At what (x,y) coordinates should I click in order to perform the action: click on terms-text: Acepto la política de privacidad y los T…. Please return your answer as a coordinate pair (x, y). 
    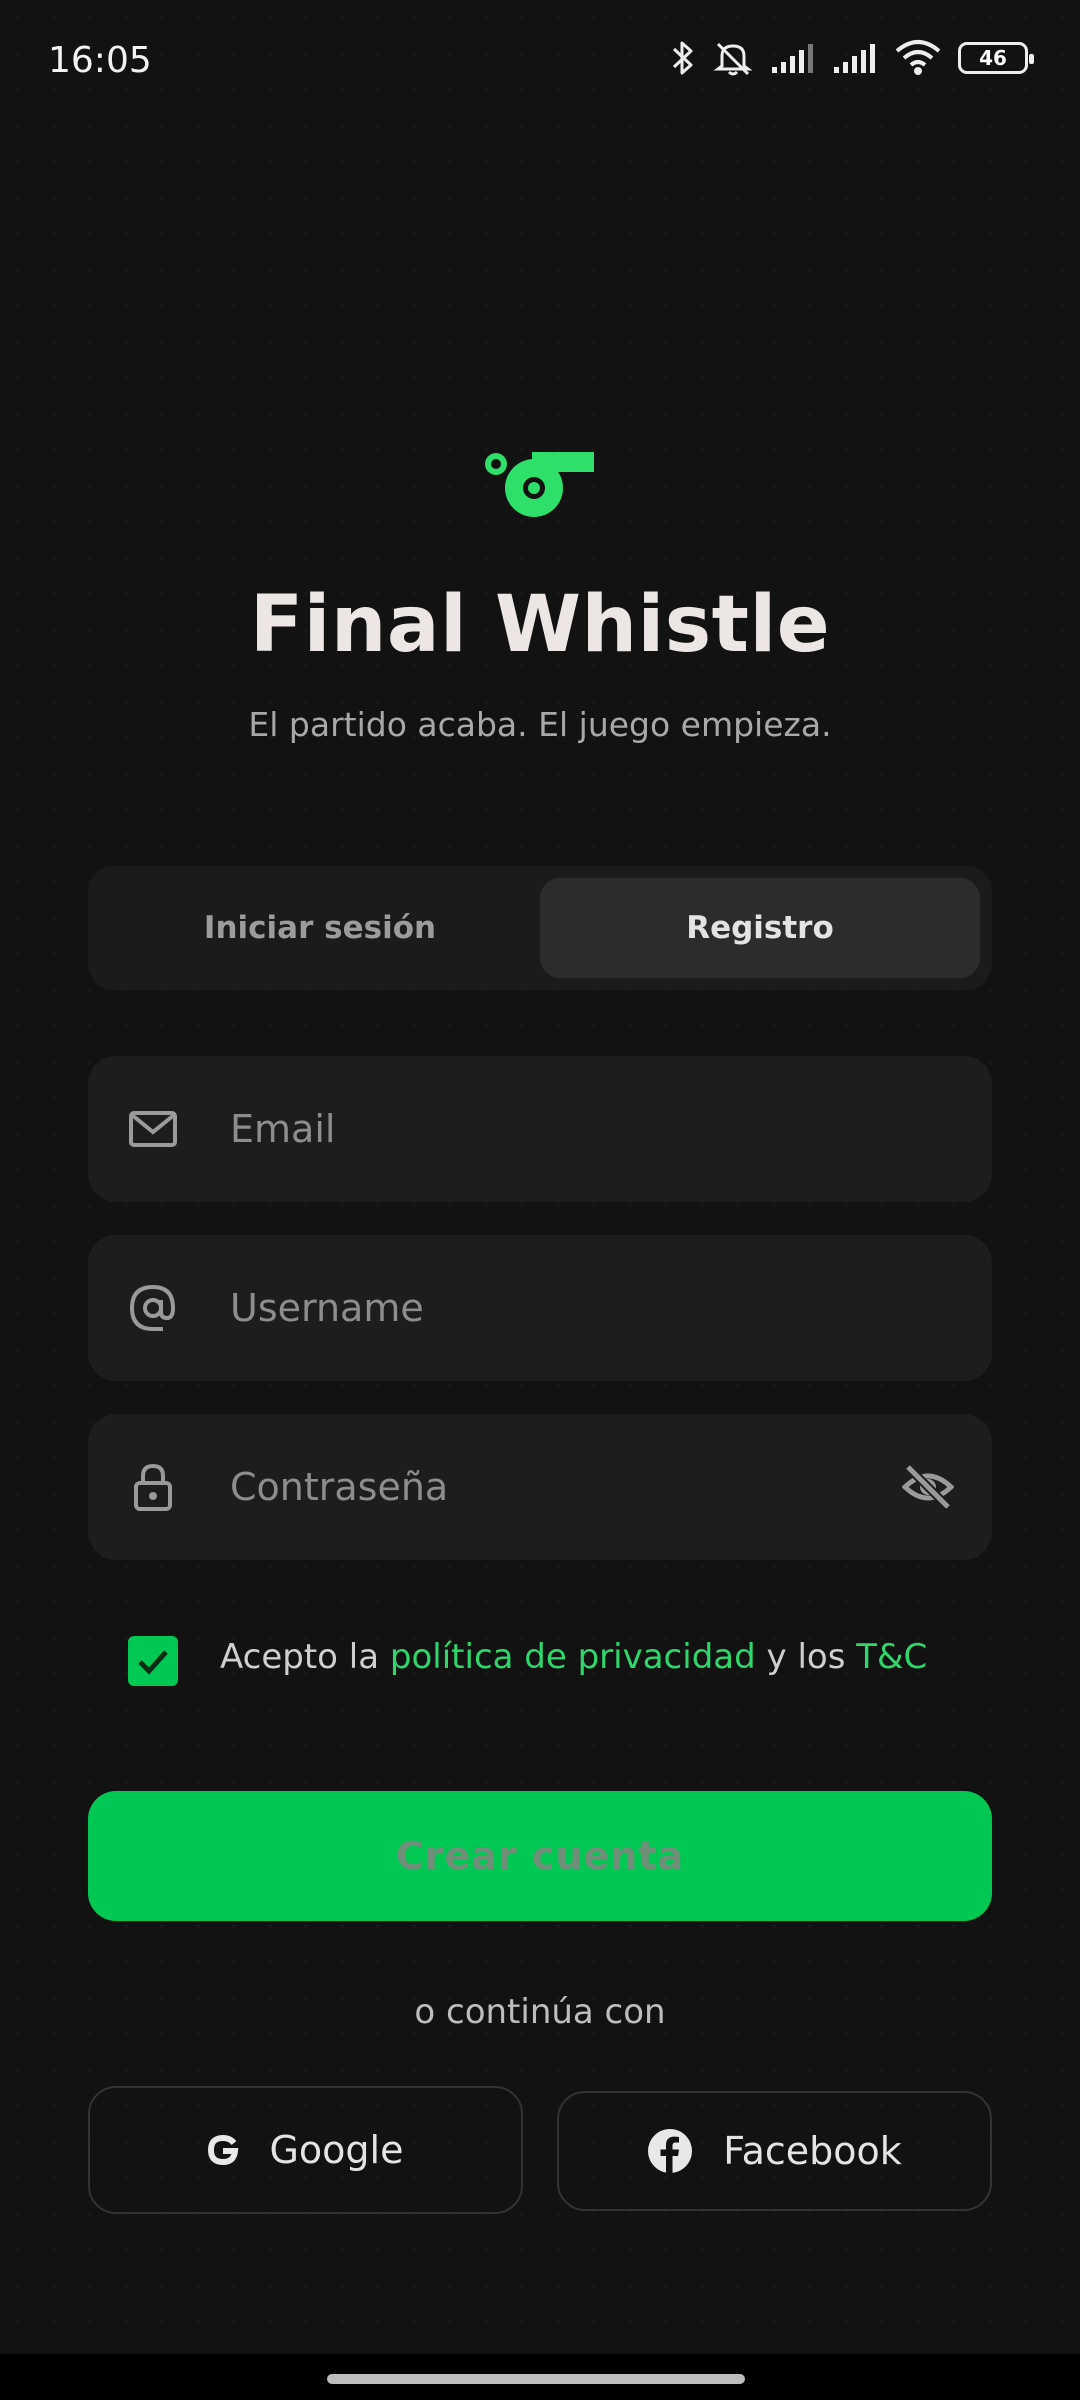
    Looking at the image, I should click on (574, 1657).